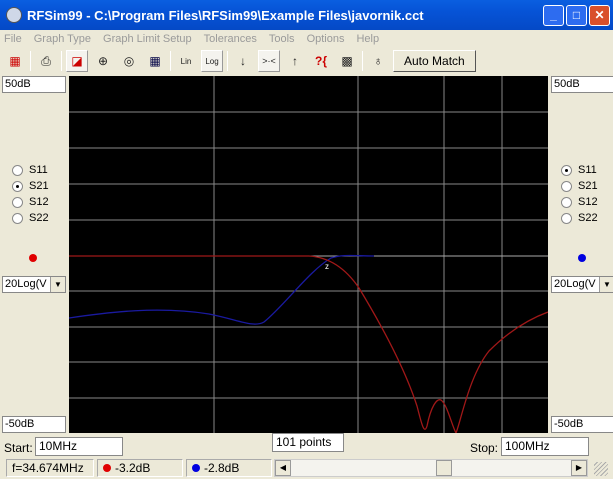  I want to click on blue-trace-dot-icon, so click(582, 258).